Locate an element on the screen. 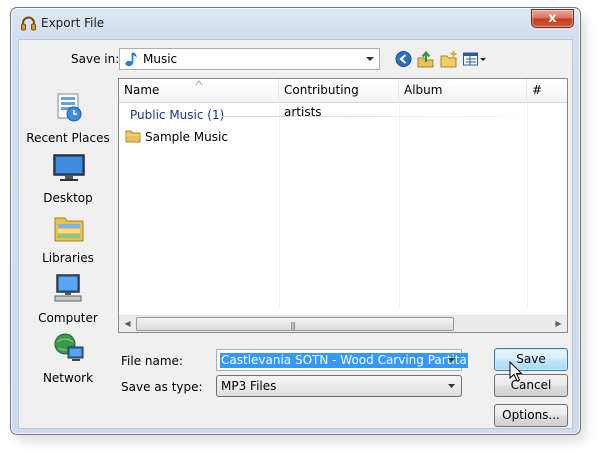  back-icon is located at coordinates (403, 59).